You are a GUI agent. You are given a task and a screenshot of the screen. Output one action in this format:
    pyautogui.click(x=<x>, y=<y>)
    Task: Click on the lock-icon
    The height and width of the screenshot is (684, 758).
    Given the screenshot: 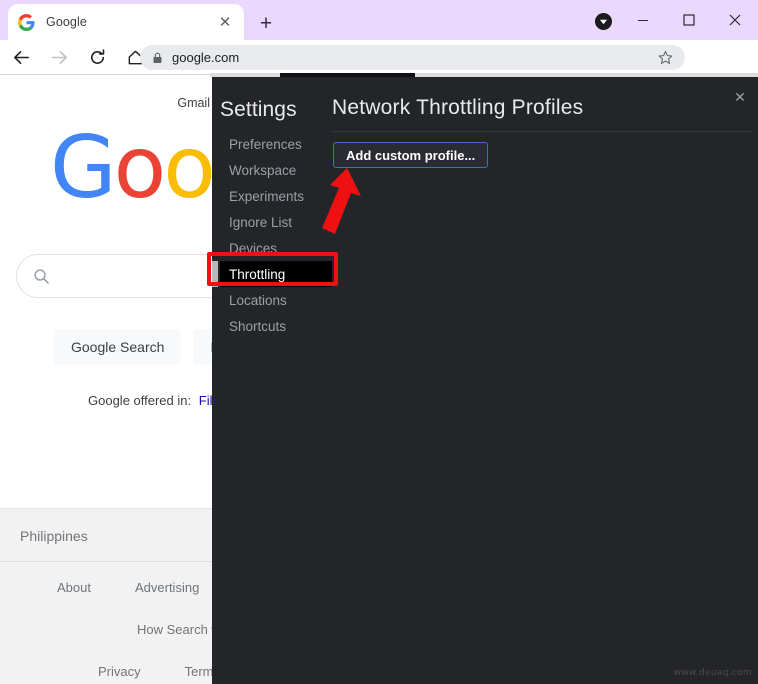 What is the action you would take?
    pyautogui.click(x=157, y=58)
    